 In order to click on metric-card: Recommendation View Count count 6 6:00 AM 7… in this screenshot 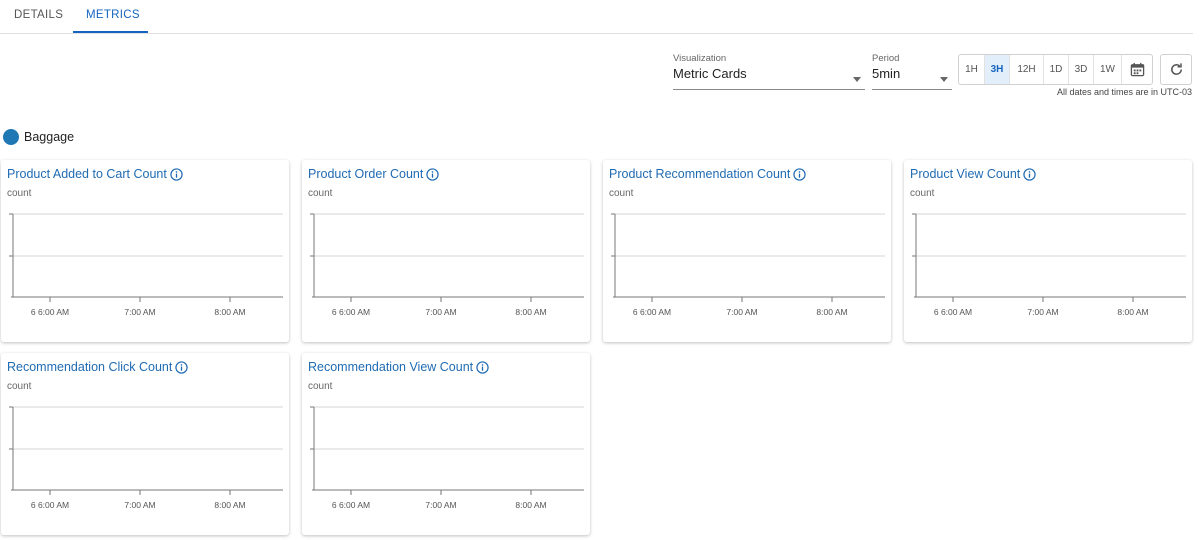, I will do `click(446, 444)`.